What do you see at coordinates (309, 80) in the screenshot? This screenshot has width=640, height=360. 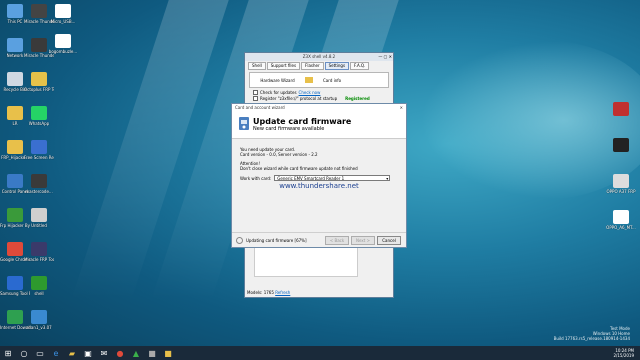 I see `folder-icon` at bounding box center [309, 80].